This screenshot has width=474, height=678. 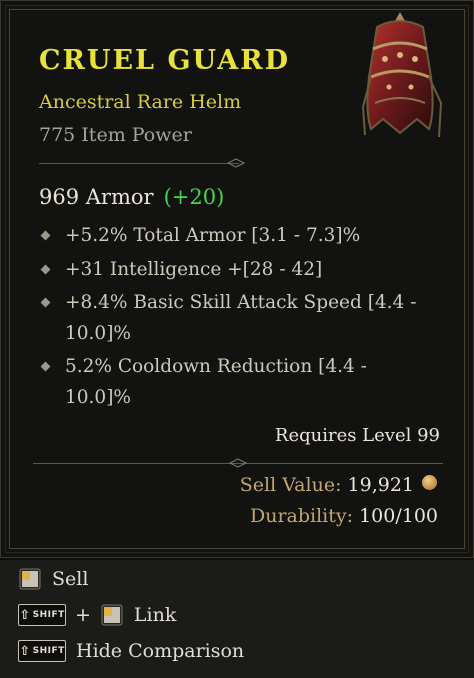 I want to click on sell-value-amount: 19,921, so click(x=380, y=485).